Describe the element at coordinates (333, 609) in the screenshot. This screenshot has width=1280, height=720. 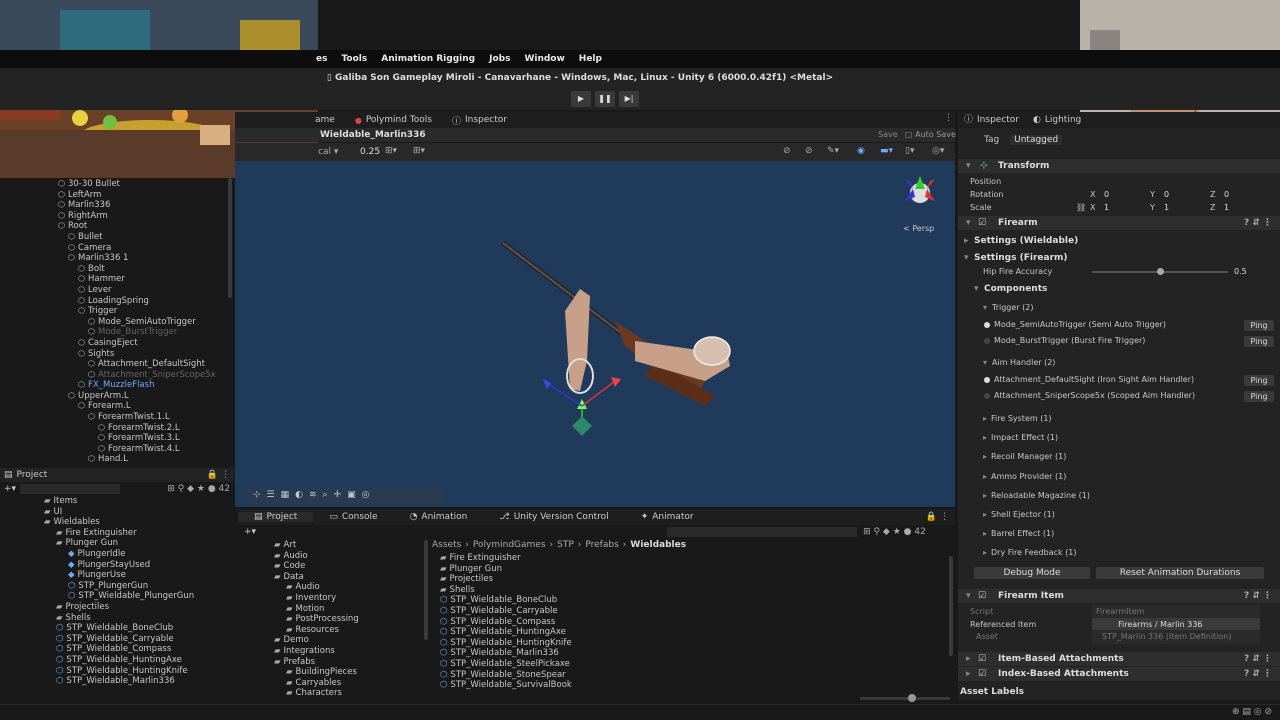
I see `folder-tree-item: ▰ Motion` at that location.